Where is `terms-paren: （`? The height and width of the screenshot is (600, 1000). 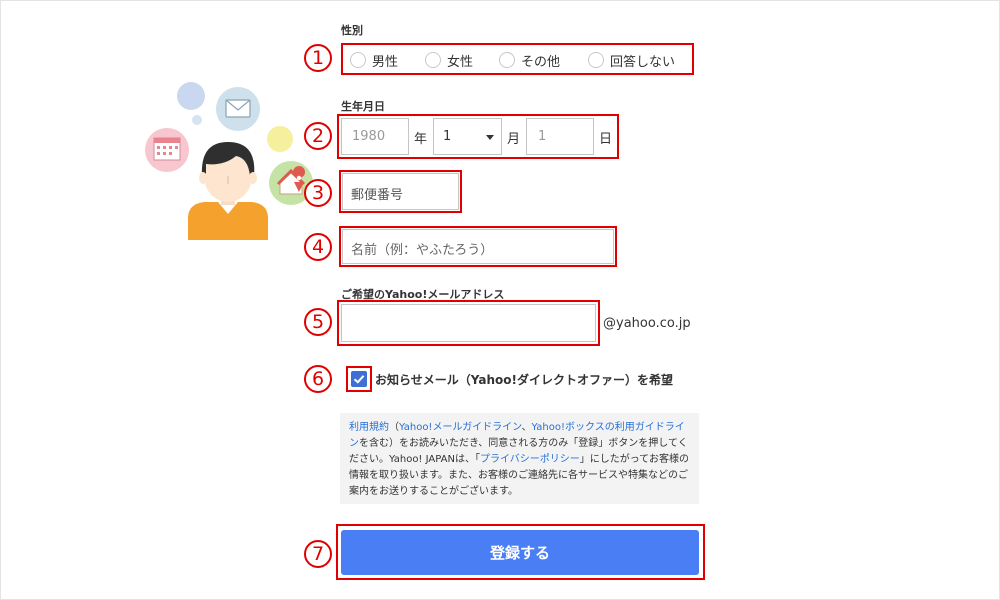 terms-paren: （ is located at coordinates (394, 427).